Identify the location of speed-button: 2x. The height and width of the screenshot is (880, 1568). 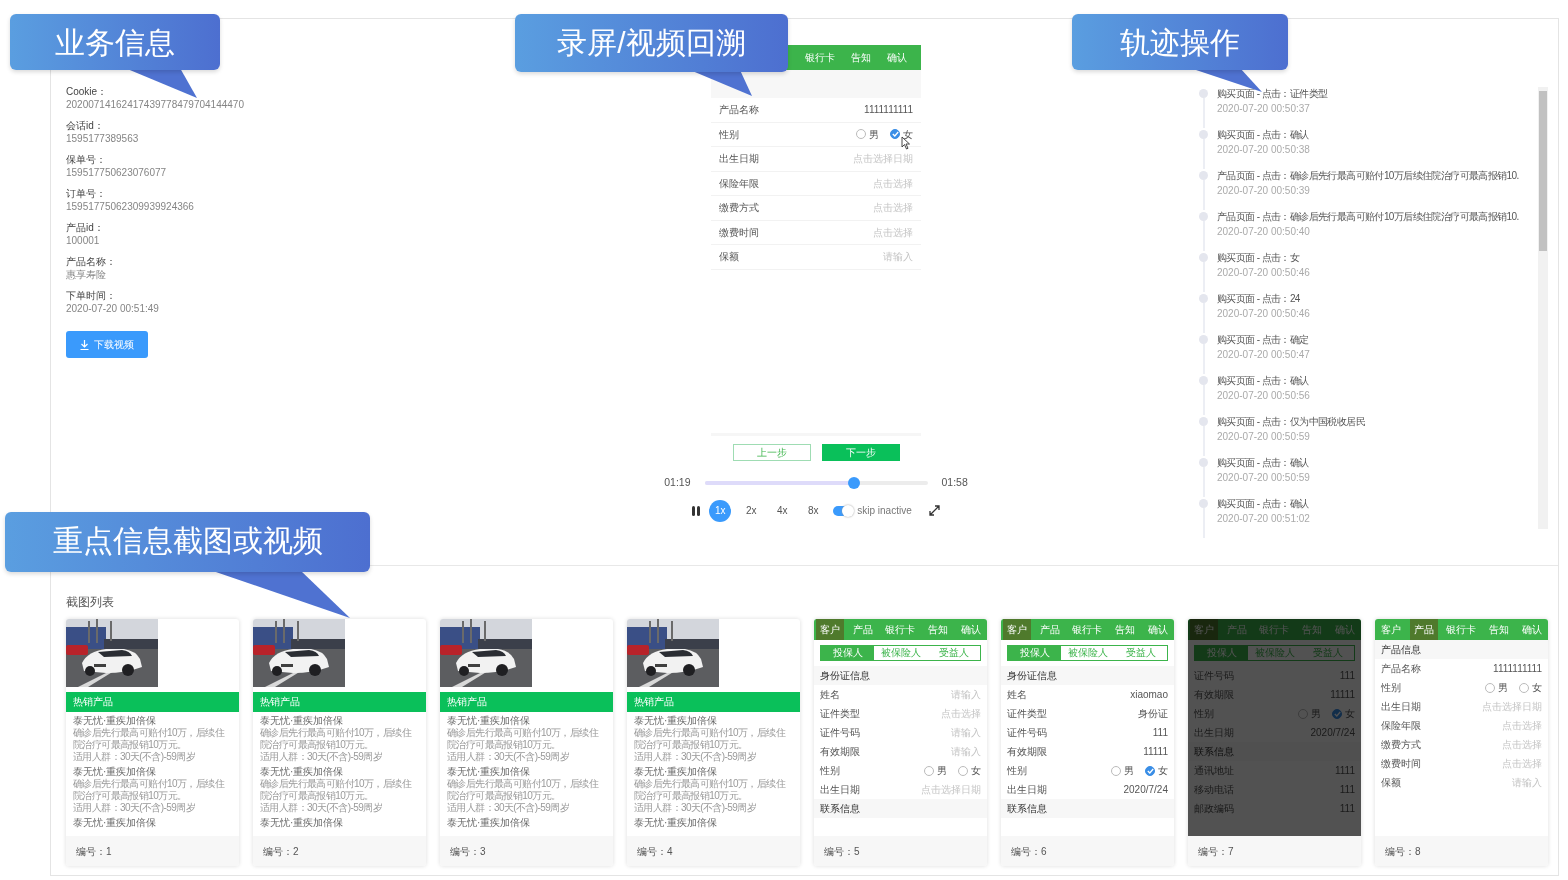
(751, 510).